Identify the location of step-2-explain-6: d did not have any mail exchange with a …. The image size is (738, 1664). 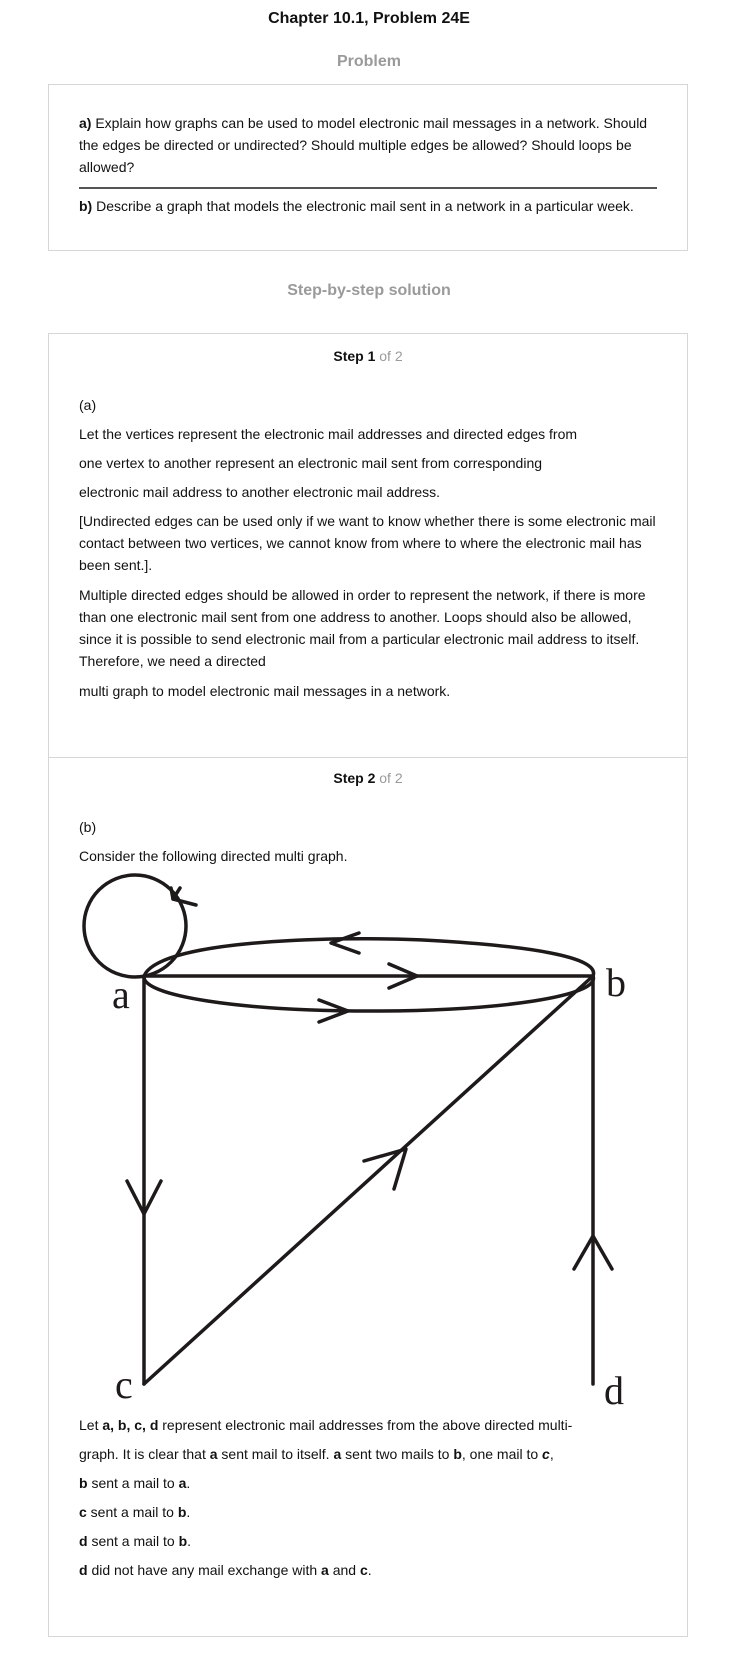
(369, 1570).